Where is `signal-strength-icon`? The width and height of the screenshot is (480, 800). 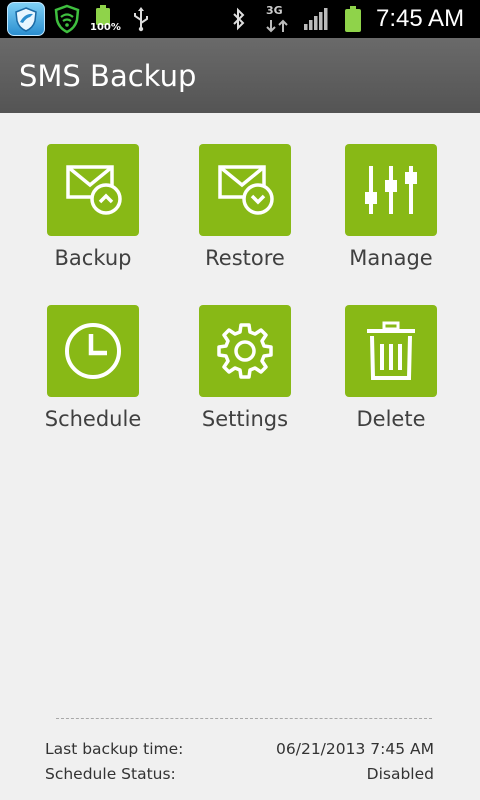
signal-strength-icon is located at coordinates (316, 19).